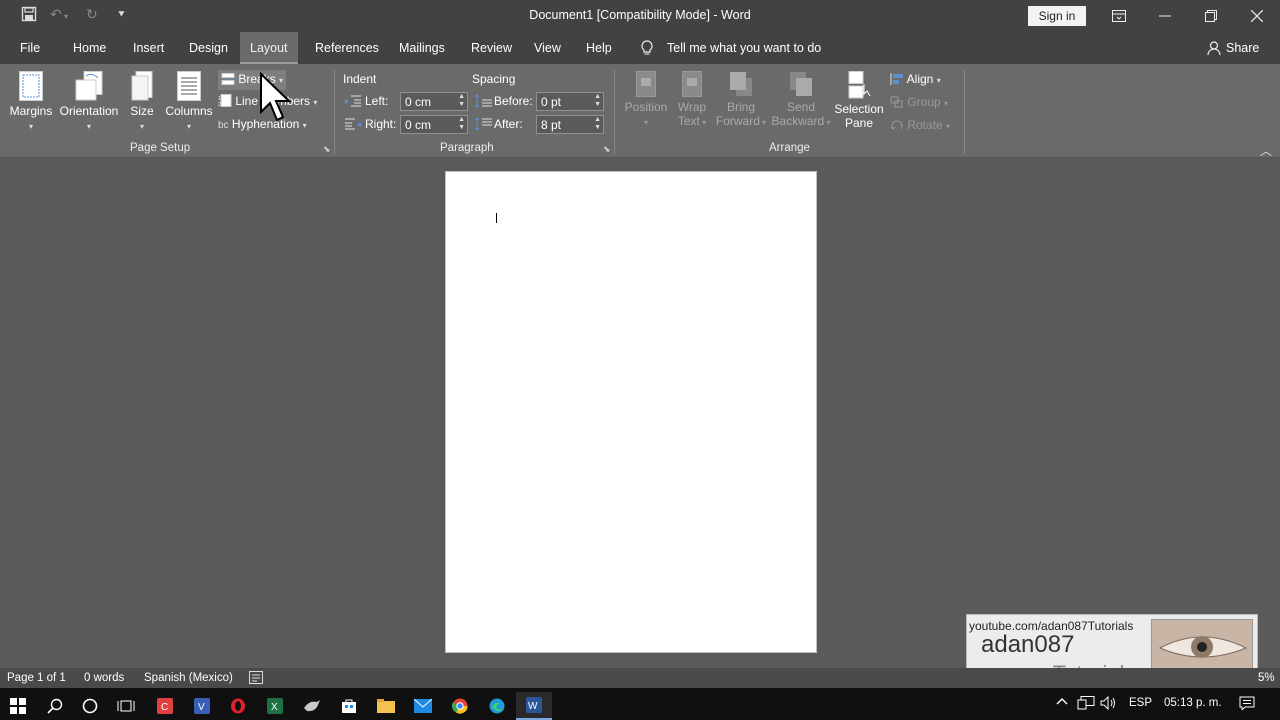 The height and width of the screenshot is (720, 1280). Describe the element at coordinates (422, 48) in the screenshot. I see `tab-mailings: Mailings` at that location.